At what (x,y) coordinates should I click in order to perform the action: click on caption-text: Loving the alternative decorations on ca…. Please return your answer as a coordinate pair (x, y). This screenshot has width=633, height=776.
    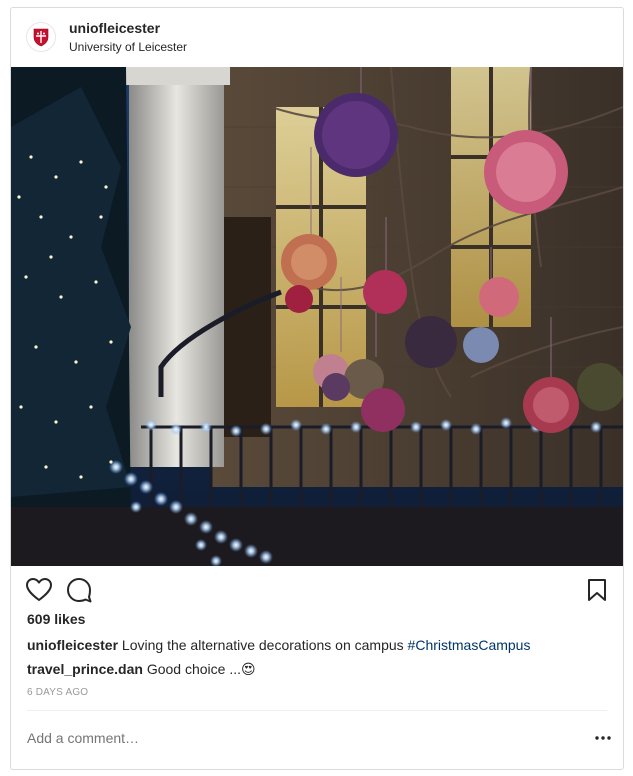
    Looking at the image, I should click on (263, 645).